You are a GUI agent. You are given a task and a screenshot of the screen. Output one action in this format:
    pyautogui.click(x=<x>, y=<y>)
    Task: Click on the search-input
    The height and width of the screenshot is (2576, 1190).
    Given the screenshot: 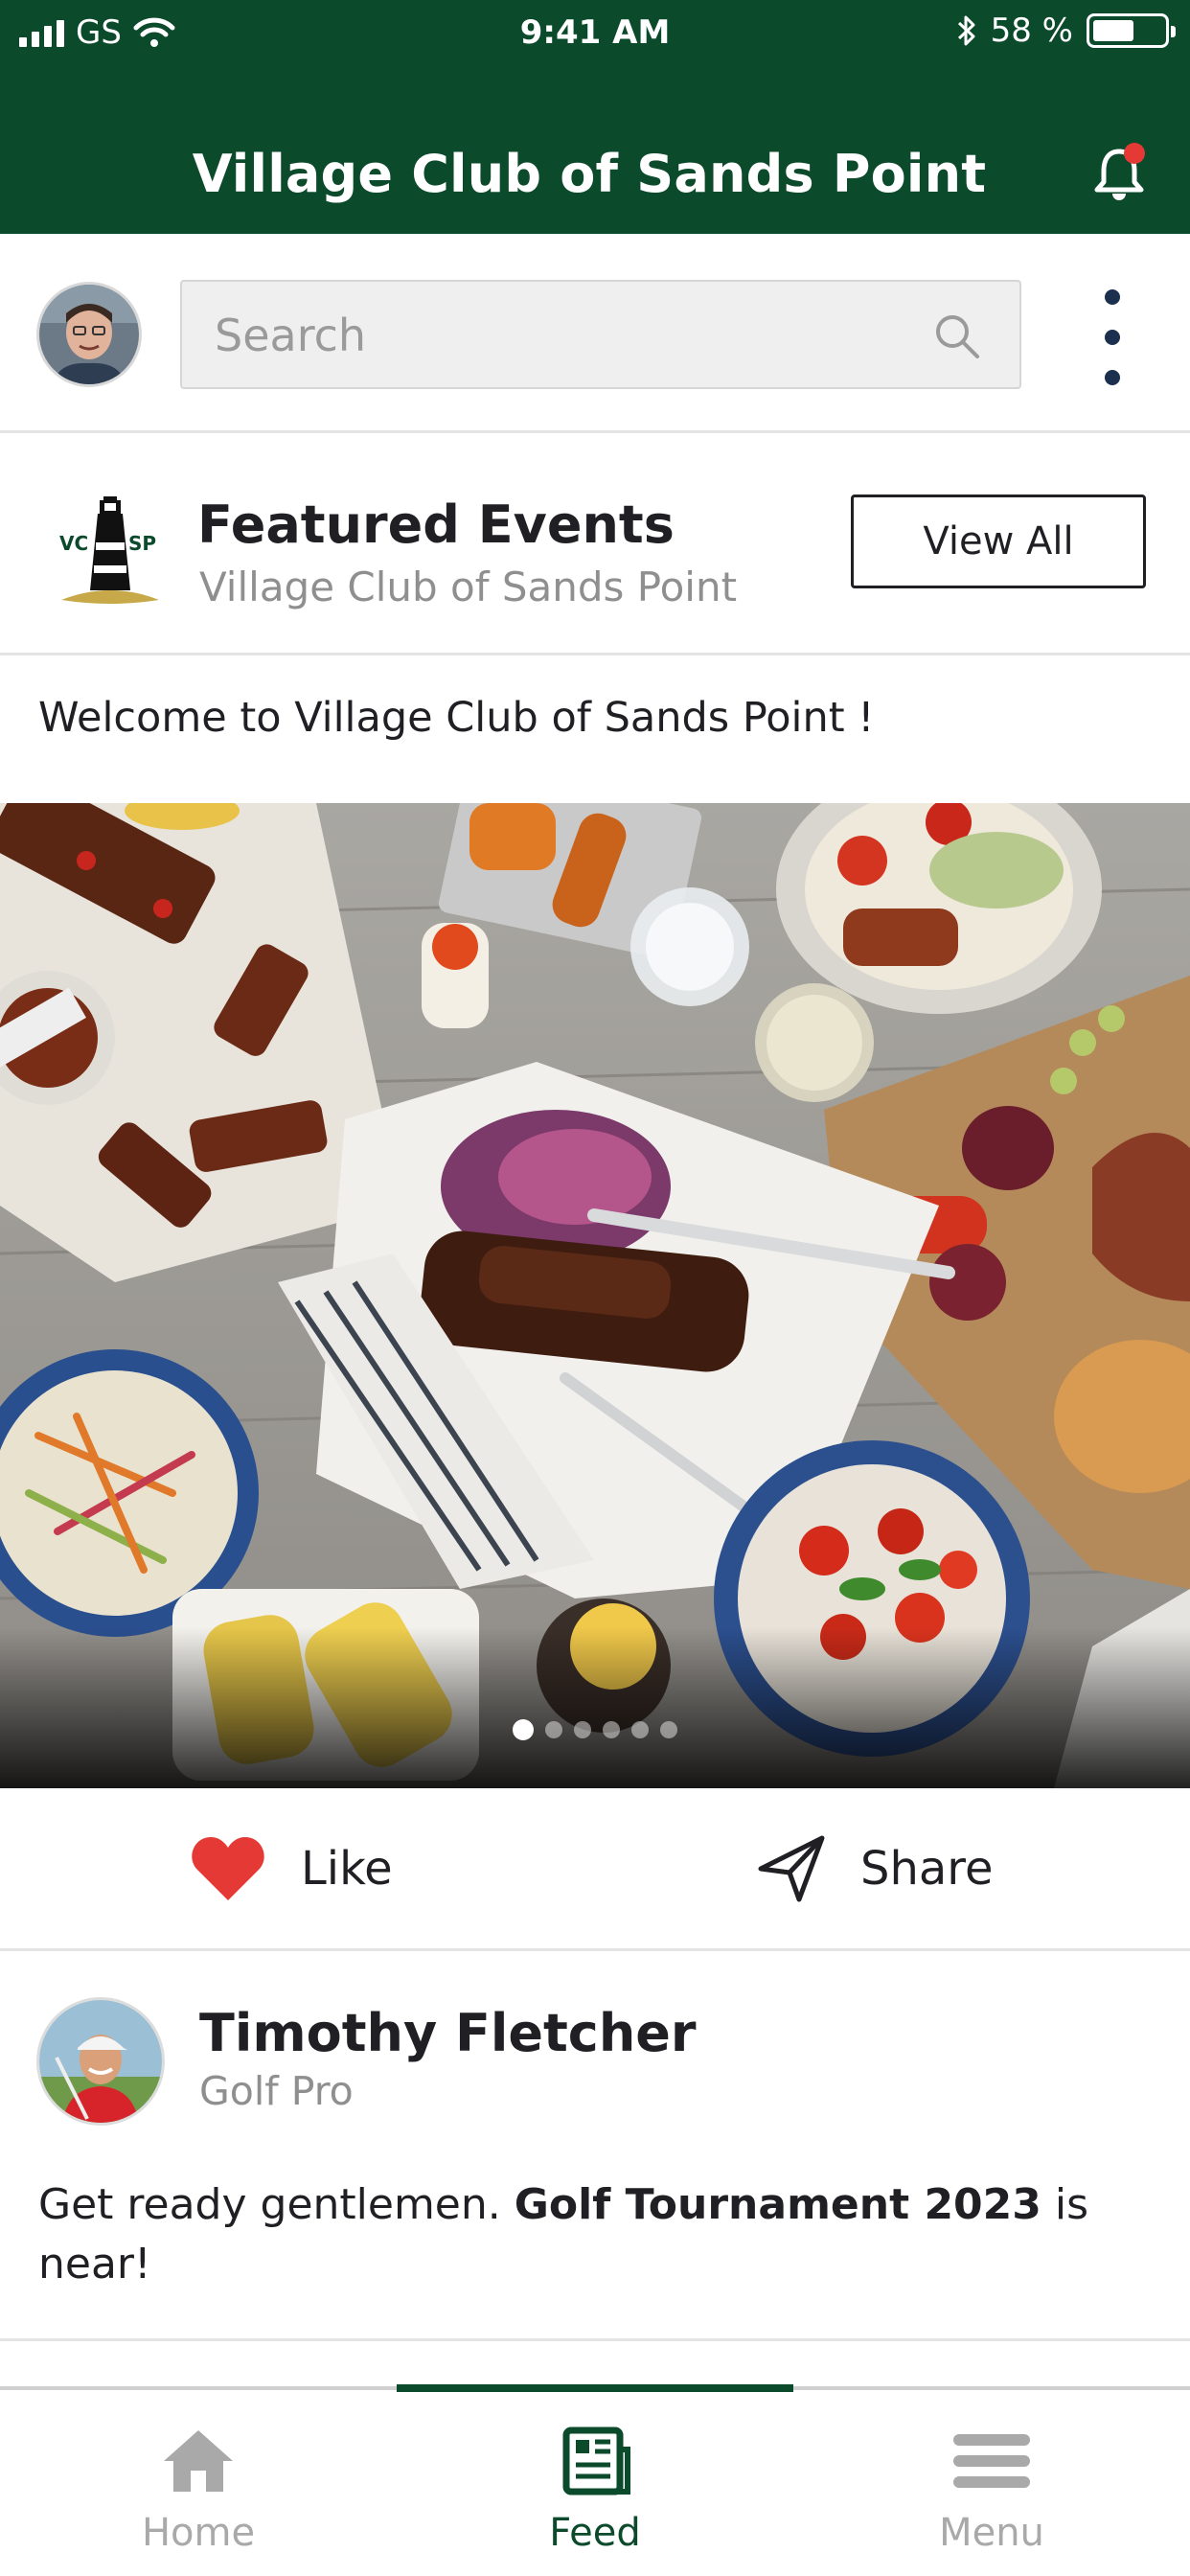 What is the action you would take?
    pyautogui.click(x=550, y=335)
    